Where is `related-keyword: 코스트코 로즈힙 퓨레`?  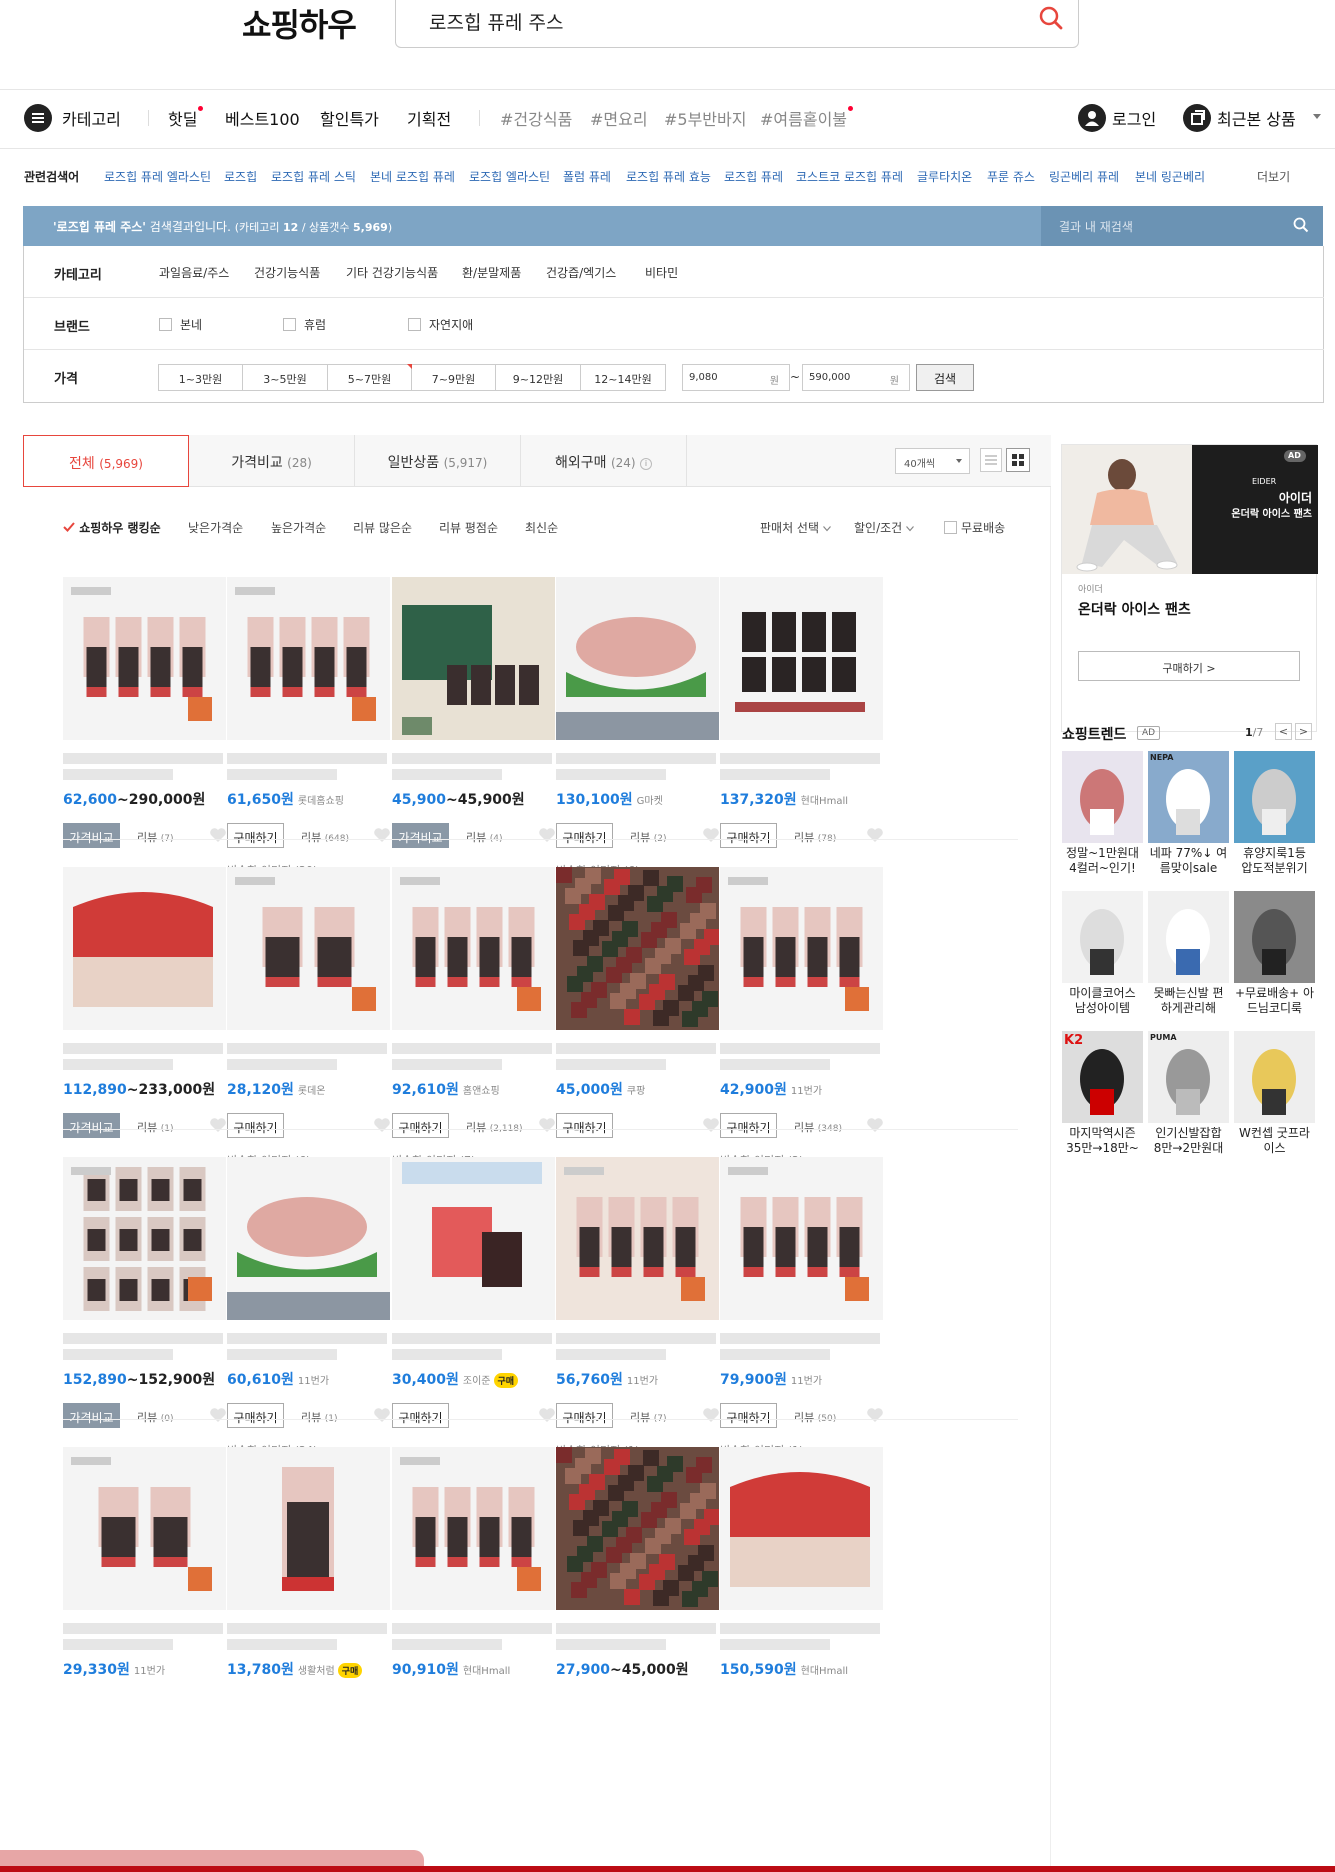 related-keyword: 코스트코 로즈힙 퓨레 is located at coordinates (849, 176).